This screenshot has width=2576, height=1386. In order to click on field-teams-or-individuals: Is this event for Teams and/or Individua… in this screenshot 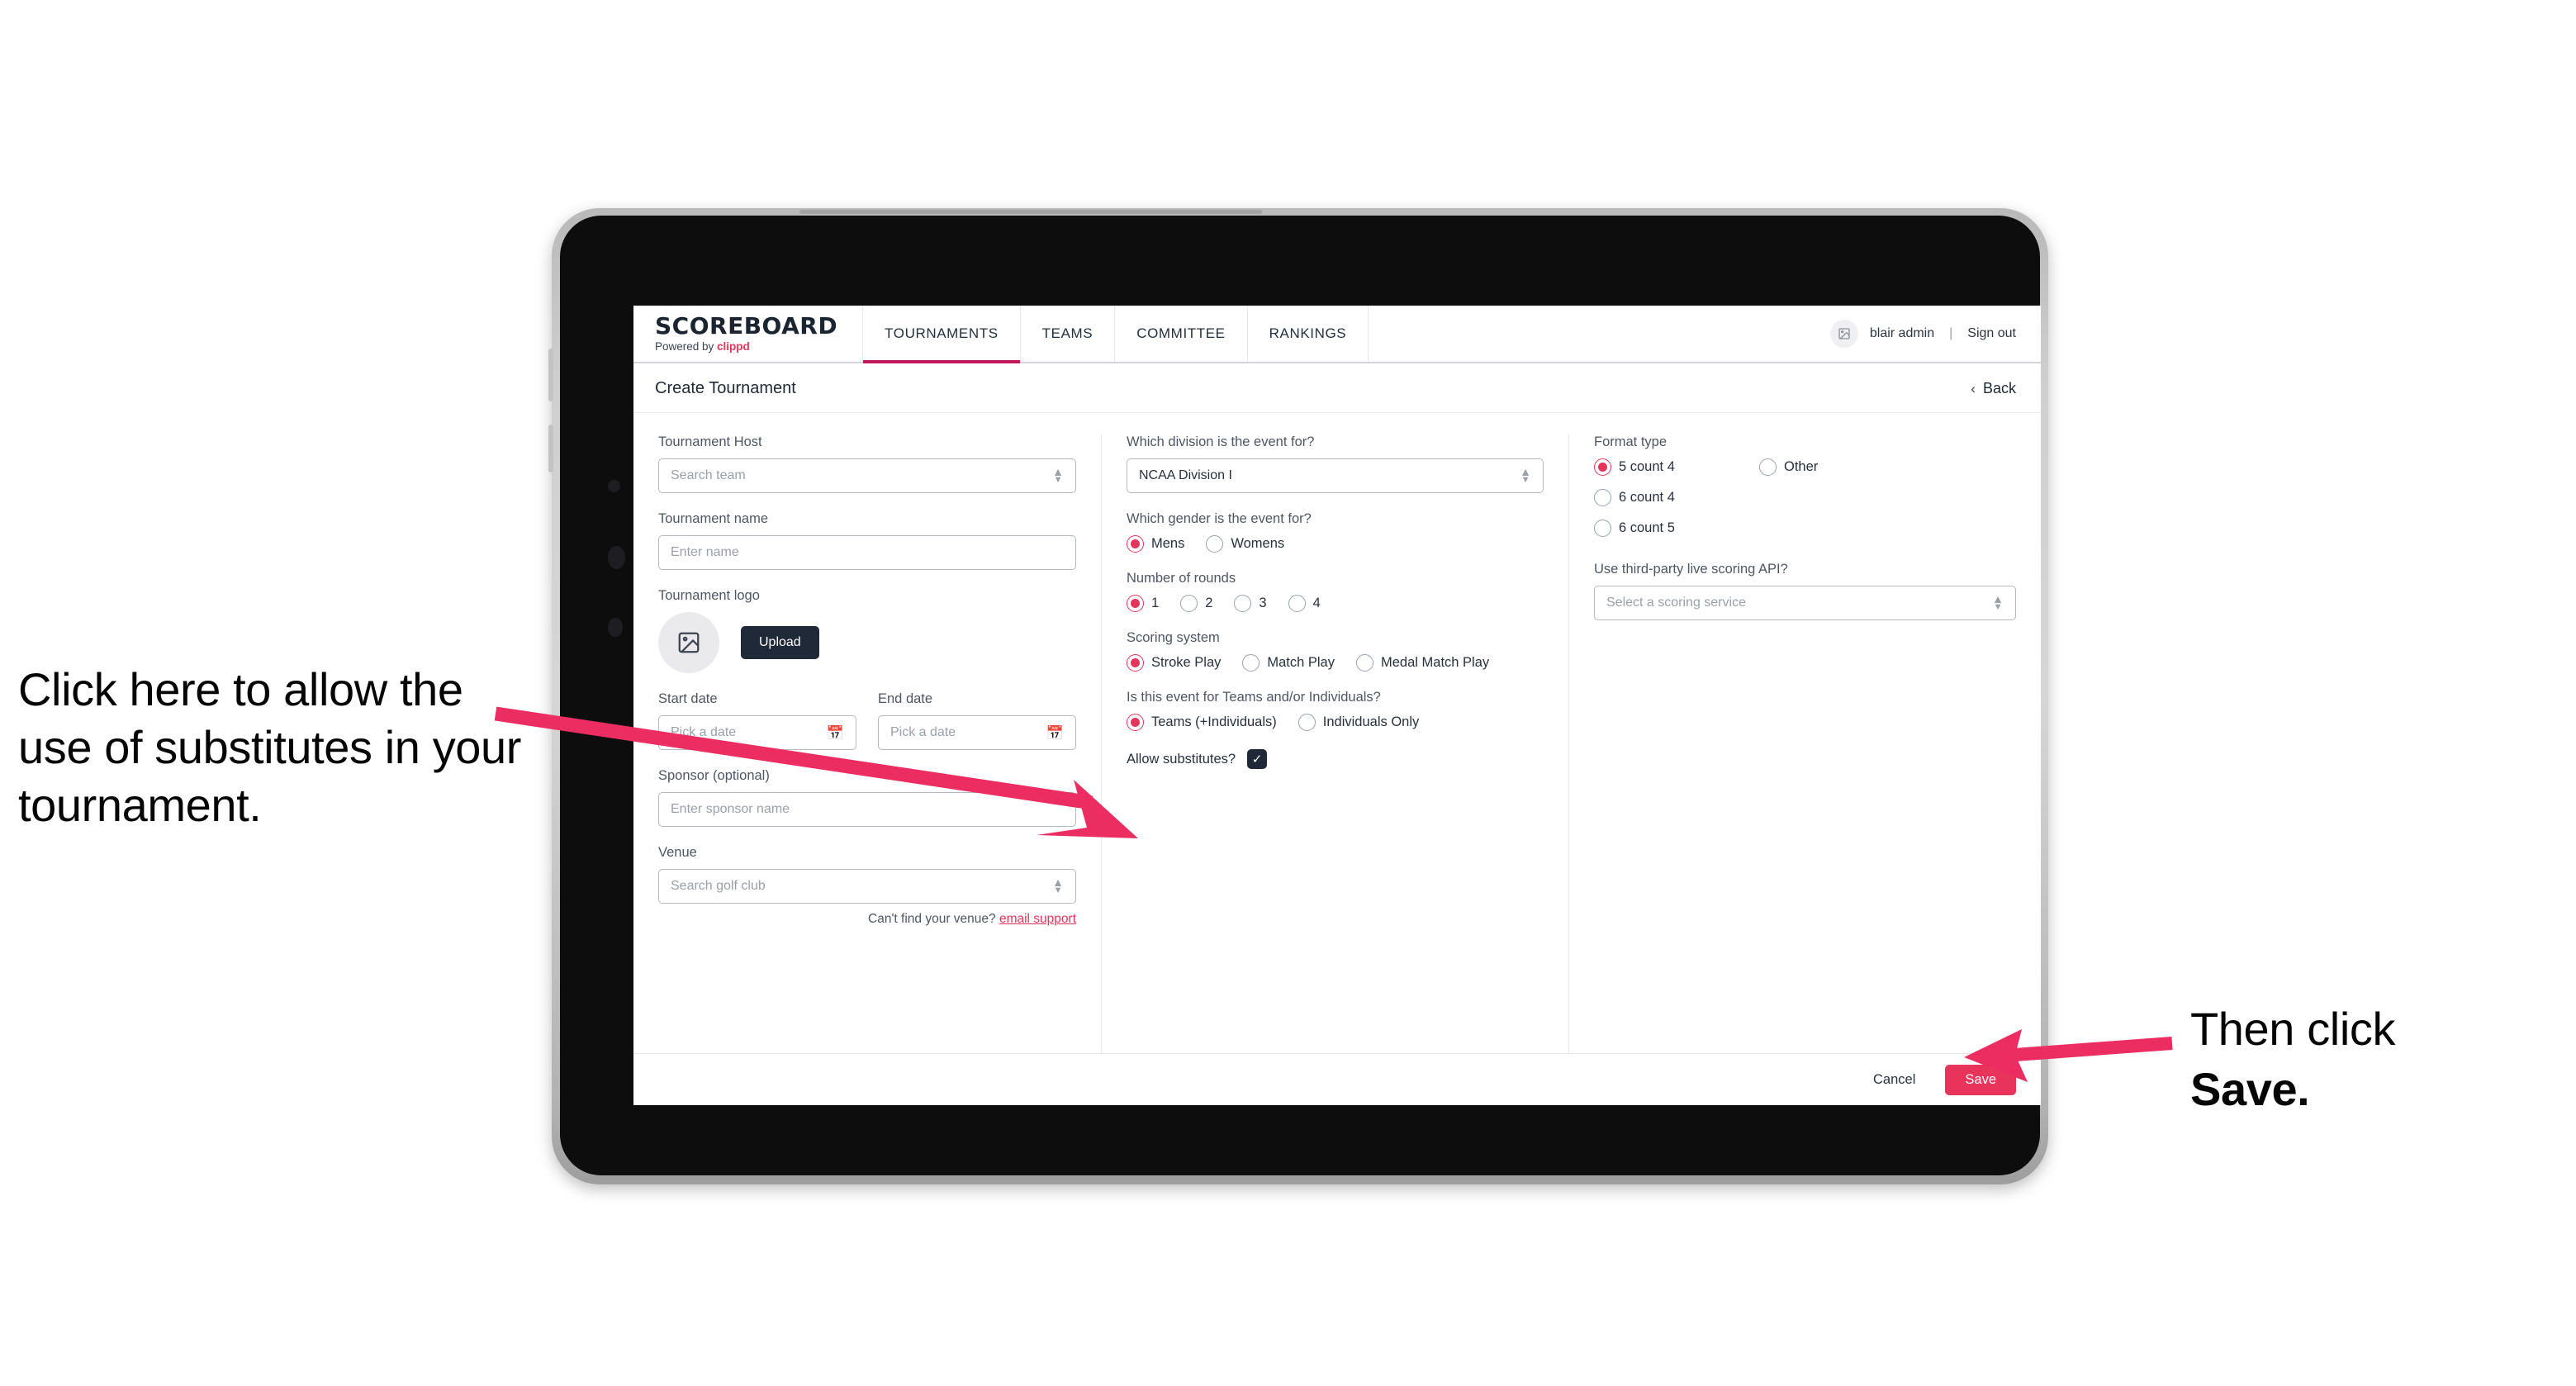, I will do `click(1335, 710)`.